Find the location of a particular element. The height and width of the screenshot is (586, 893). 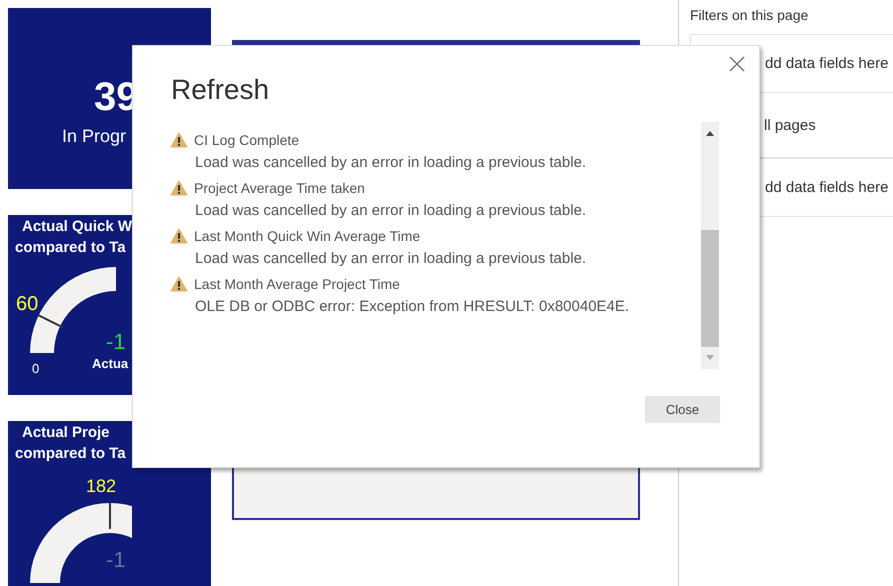

table-name: Last Month Quick Win Average Time is located at coordinates (307, 236).